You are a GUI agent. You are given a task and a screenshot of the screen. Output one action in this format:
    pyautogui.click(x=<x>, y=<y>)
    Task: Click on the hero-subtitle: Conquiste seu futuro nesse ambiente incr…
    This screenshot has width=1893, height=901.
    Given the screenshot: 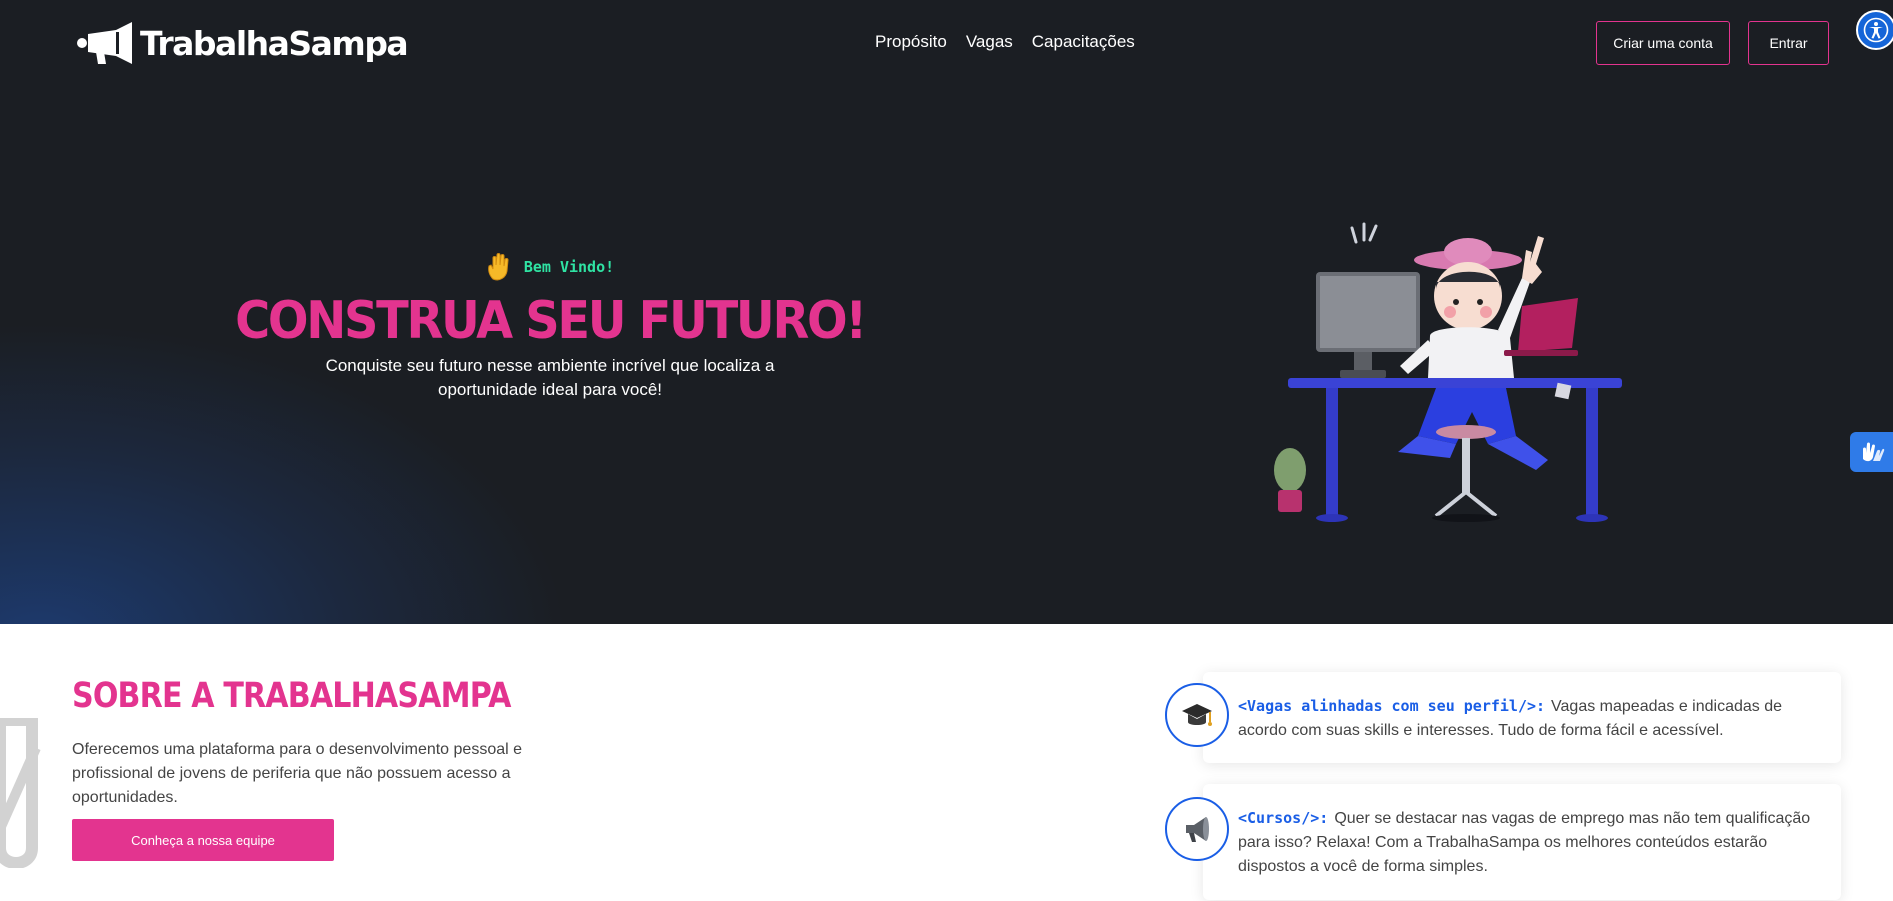 What is the action you would take?
    pyautogui.click(x=550, y=377)
    